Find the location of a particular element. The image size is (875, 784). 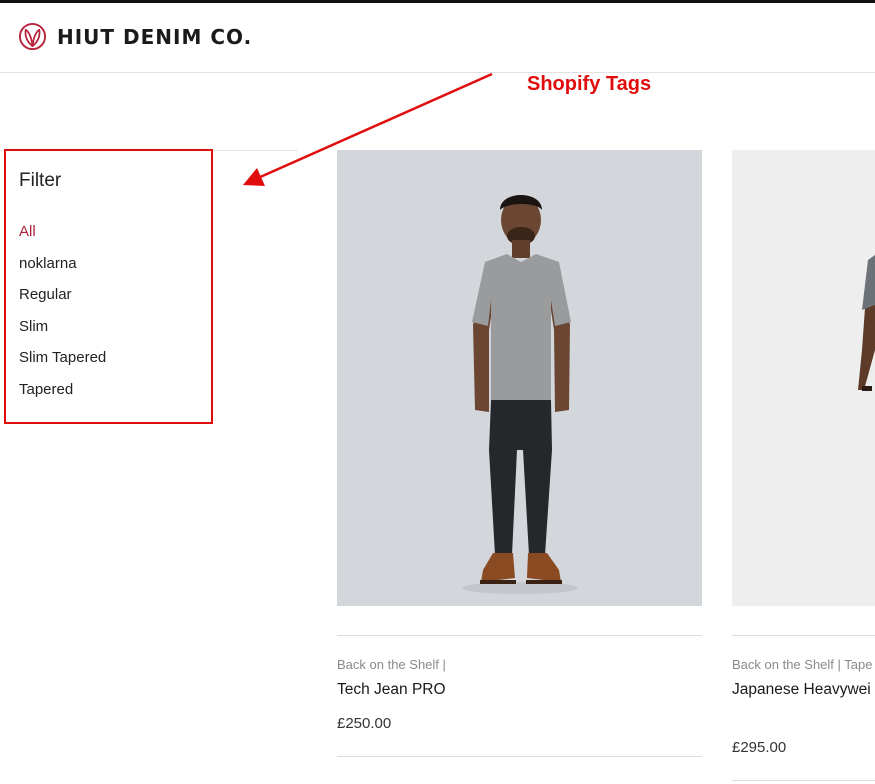

brand-logo-link: HIUT DENIM CO. is located at coordinates (135, 36).